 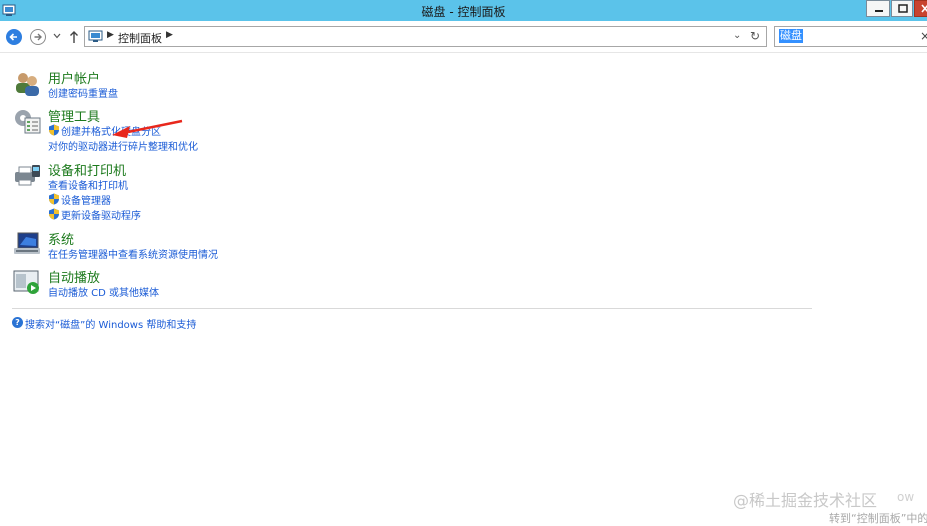 What do you see at coordinates (212, 284) in the screenshot?
I see `category-autoplay: 自动播放 自动播放 CD 或其他媒体` at bounding box center [212, 284].